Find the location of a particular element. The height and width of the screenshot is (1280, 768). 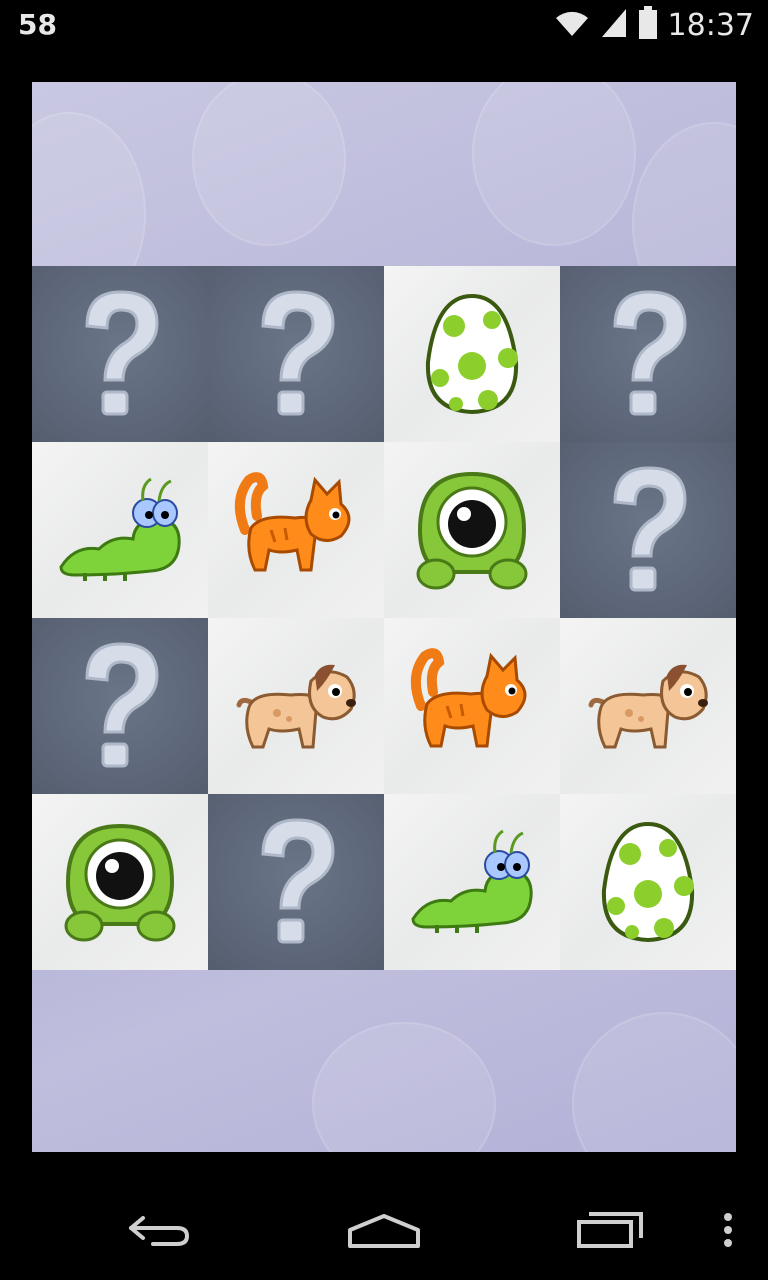

overflow-menu-icon is located at coordinates (728, 1230).